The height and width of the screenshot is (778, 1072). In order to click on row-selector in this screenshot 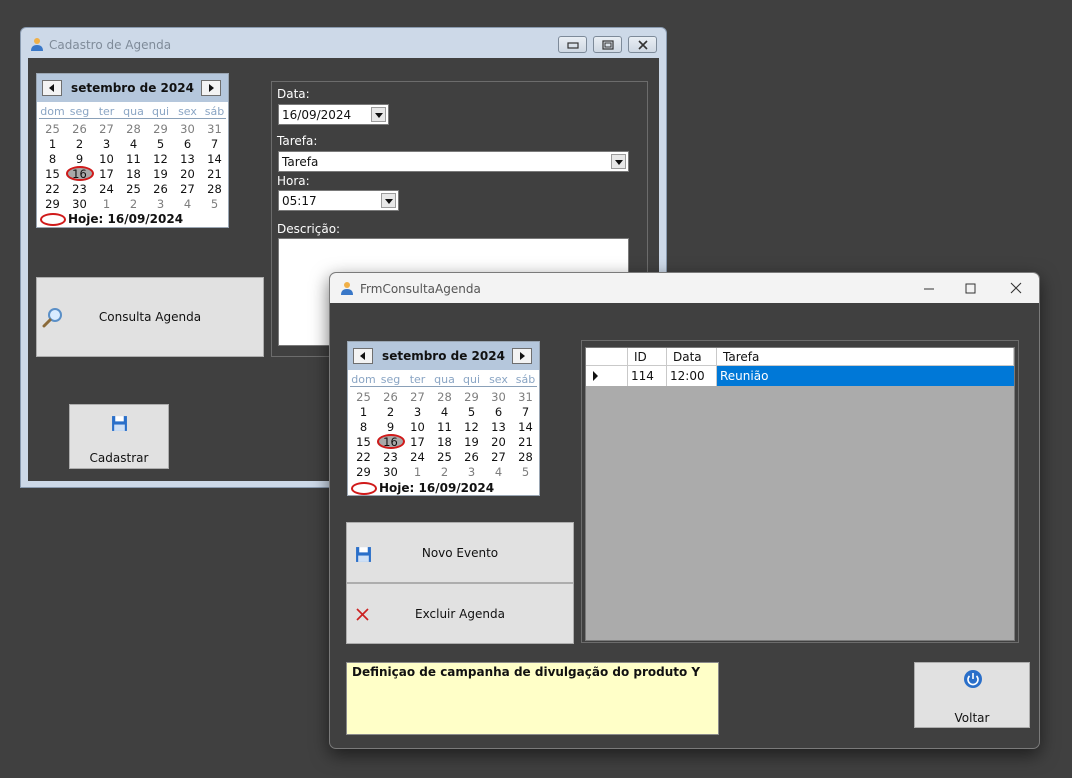, I will do `click(607, 376)`.